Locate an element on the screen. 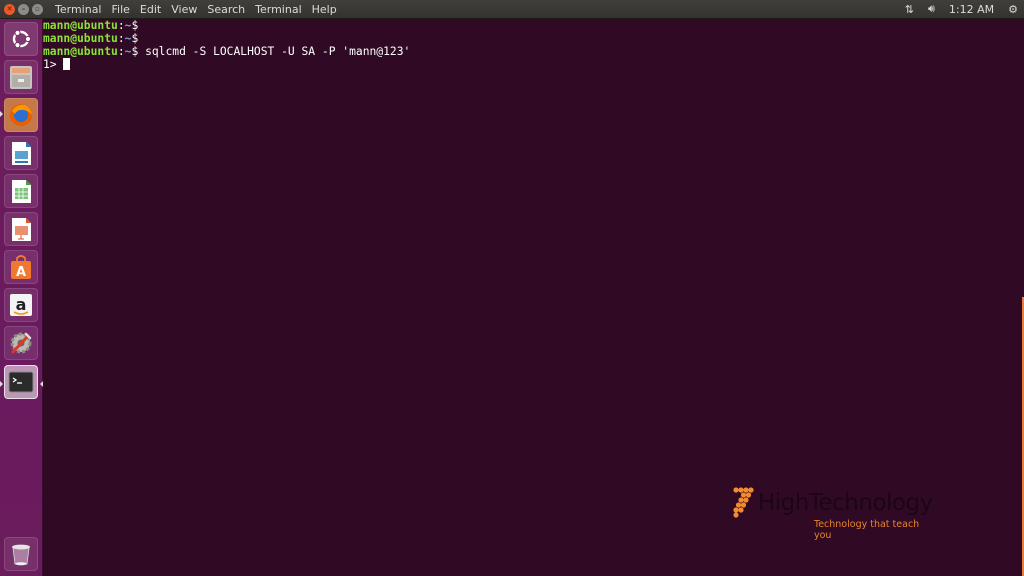  svg-text: A is located at coordinates (21, 272).